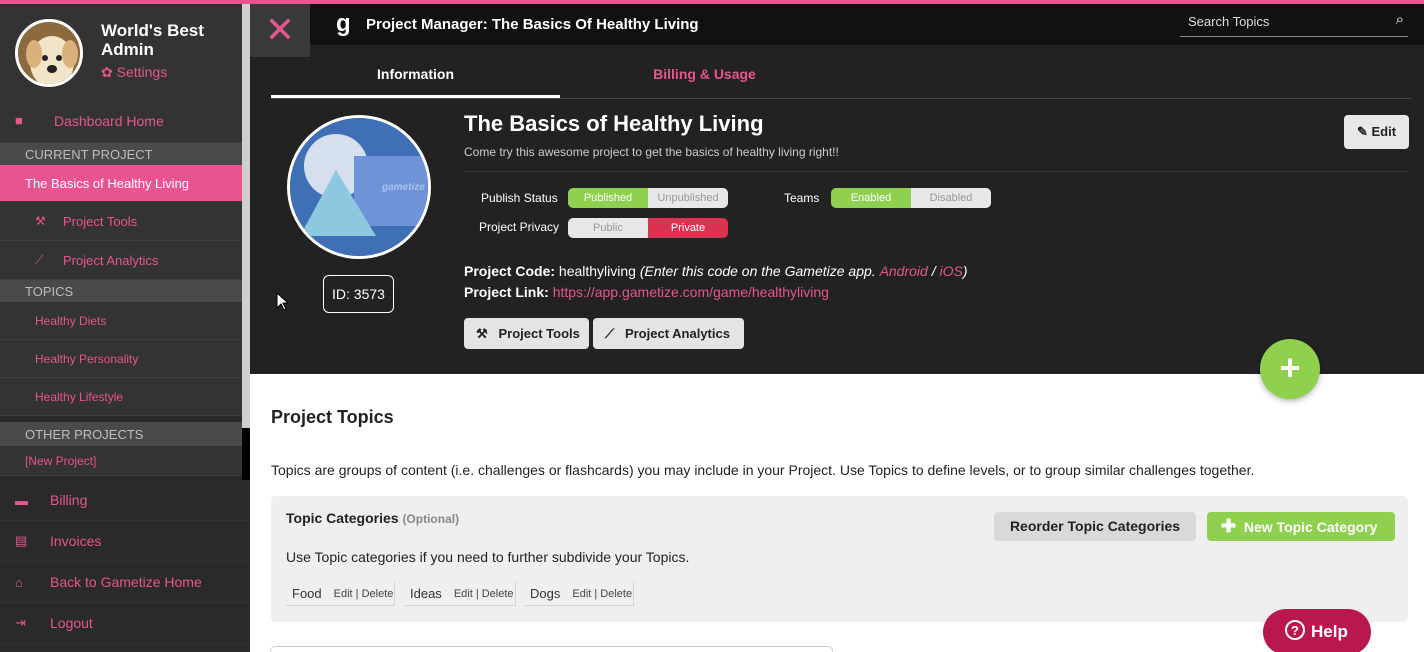 The image size is (1424, 652). What do you see at coordinates (545, 593) in the screenshot?
I see `category-name: Dogs` at bounding box center [545, 593].